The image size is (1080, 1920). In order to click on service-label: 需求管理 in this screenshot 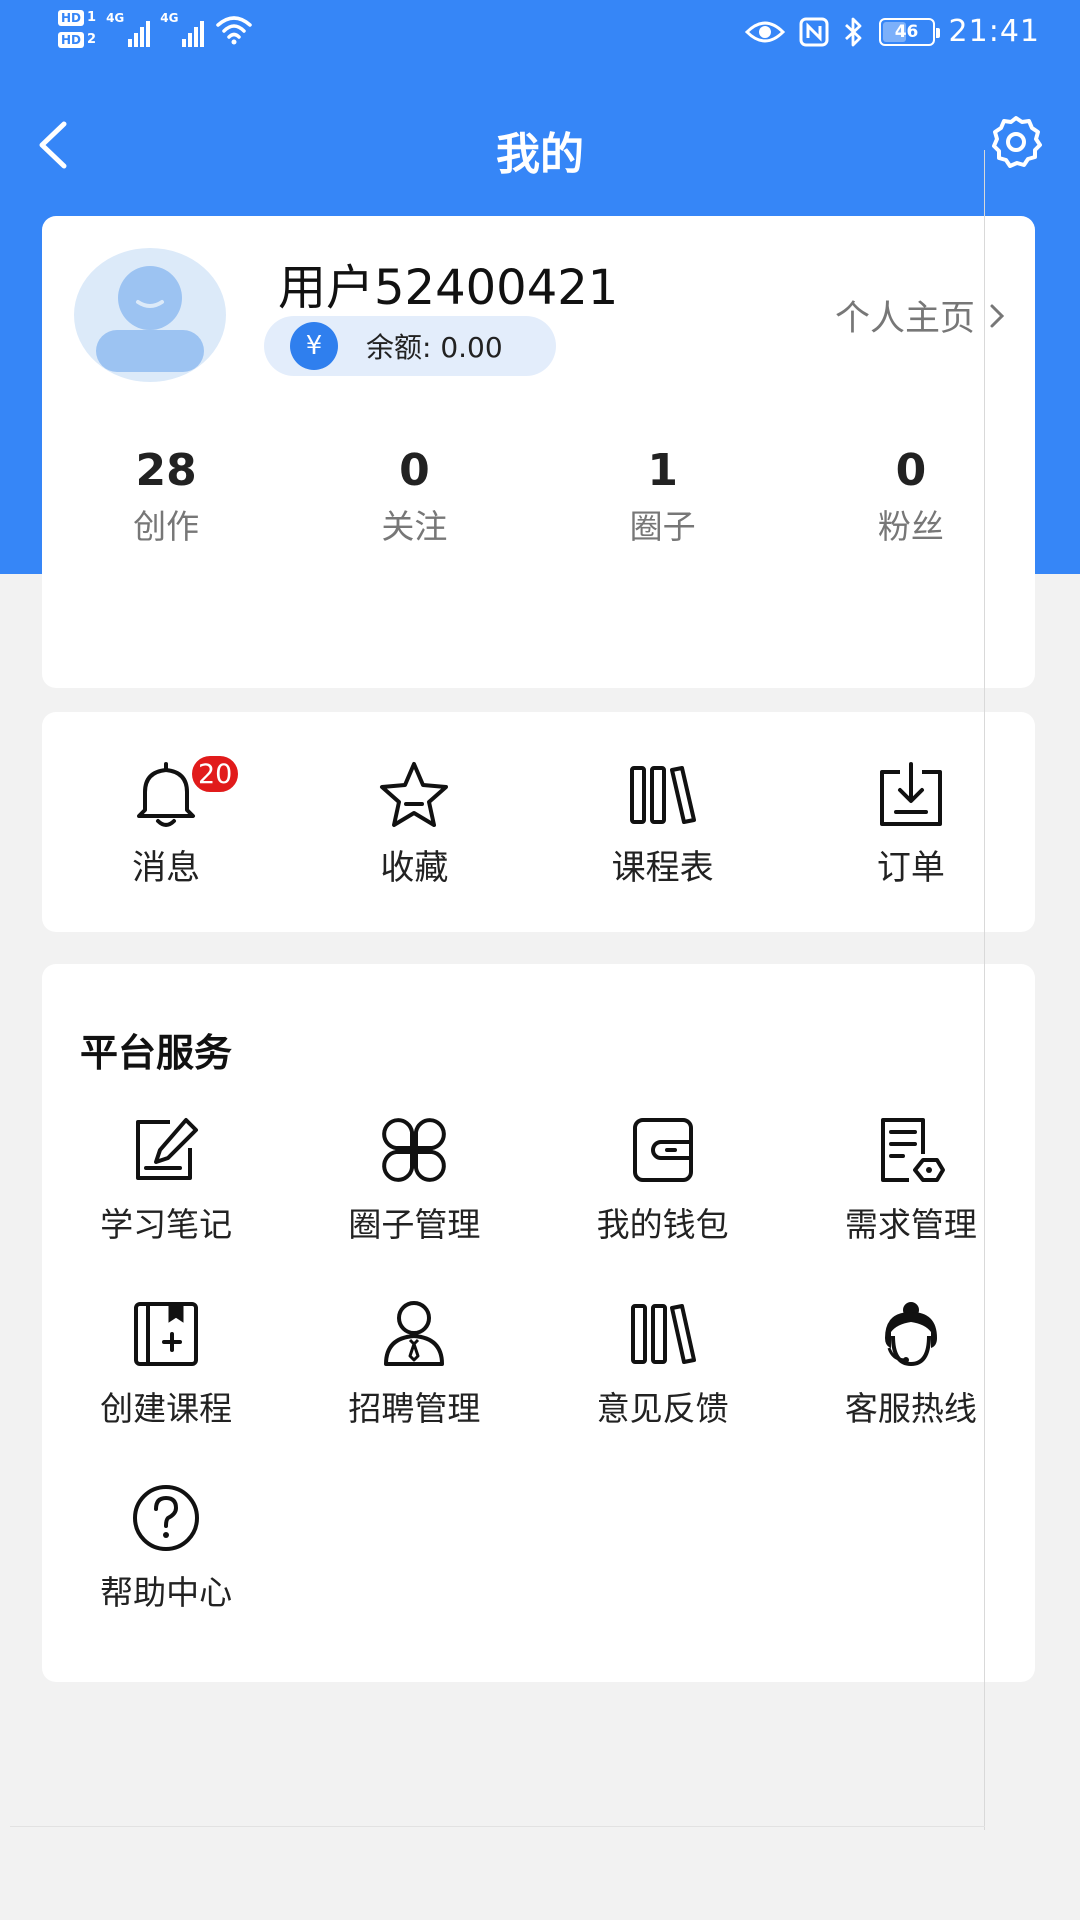, I will do `click(910, 1224)`.